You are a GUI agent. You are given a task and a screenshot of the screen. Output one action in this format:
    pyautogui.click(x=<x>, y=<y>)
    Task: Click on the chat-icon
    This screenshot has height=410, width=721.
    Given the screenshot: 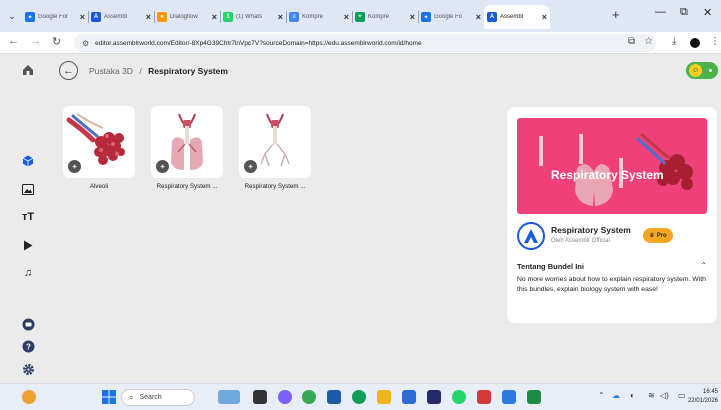 What is the action you would take?
    pyautogui.click(x=28, y=324)
    